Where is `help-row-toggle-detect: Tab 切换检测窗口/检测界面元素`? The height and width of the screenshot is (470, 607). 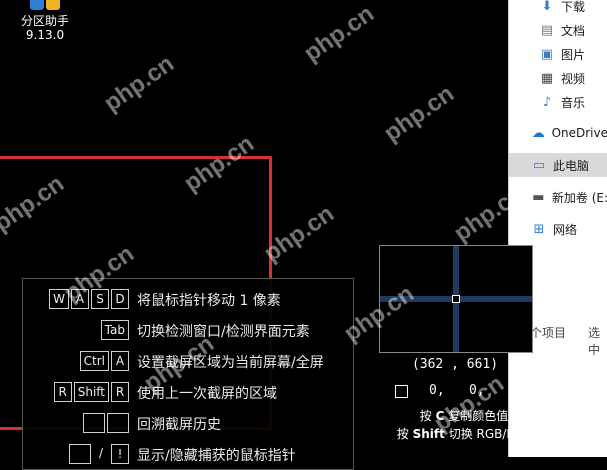
help-row-toggle-detect: Tab 切换检测窗口/检测界面元素 is located at coordinates (188, 331).